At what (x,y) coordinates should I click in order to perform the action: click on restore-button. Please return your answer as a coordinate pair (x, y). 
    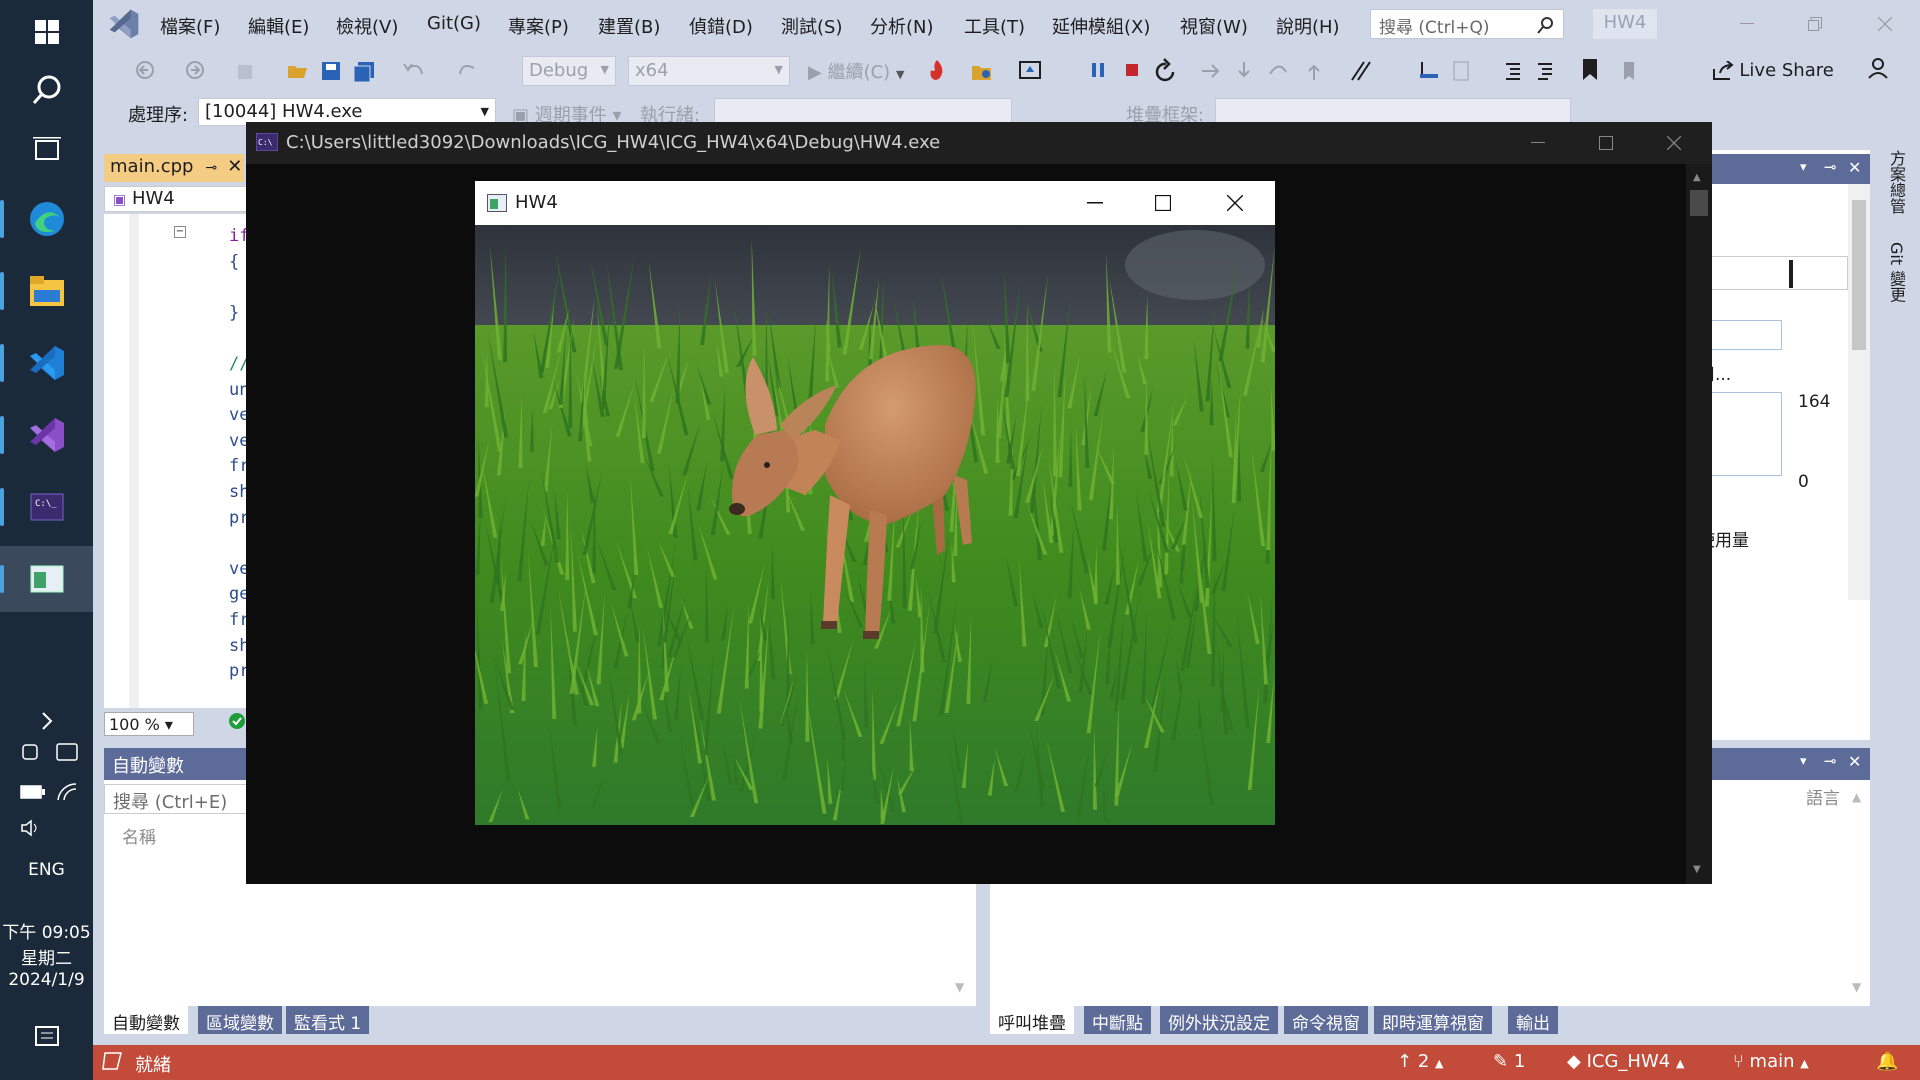
    Looking at the image, I should click on (1815, 24).